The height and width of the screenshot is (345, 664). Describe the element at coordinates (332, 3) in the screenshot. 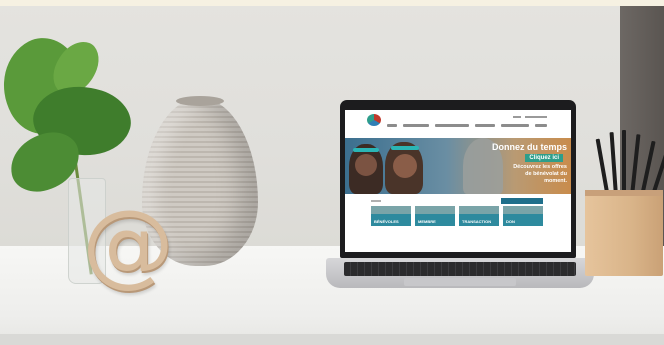

I see `top-strip` at that location.